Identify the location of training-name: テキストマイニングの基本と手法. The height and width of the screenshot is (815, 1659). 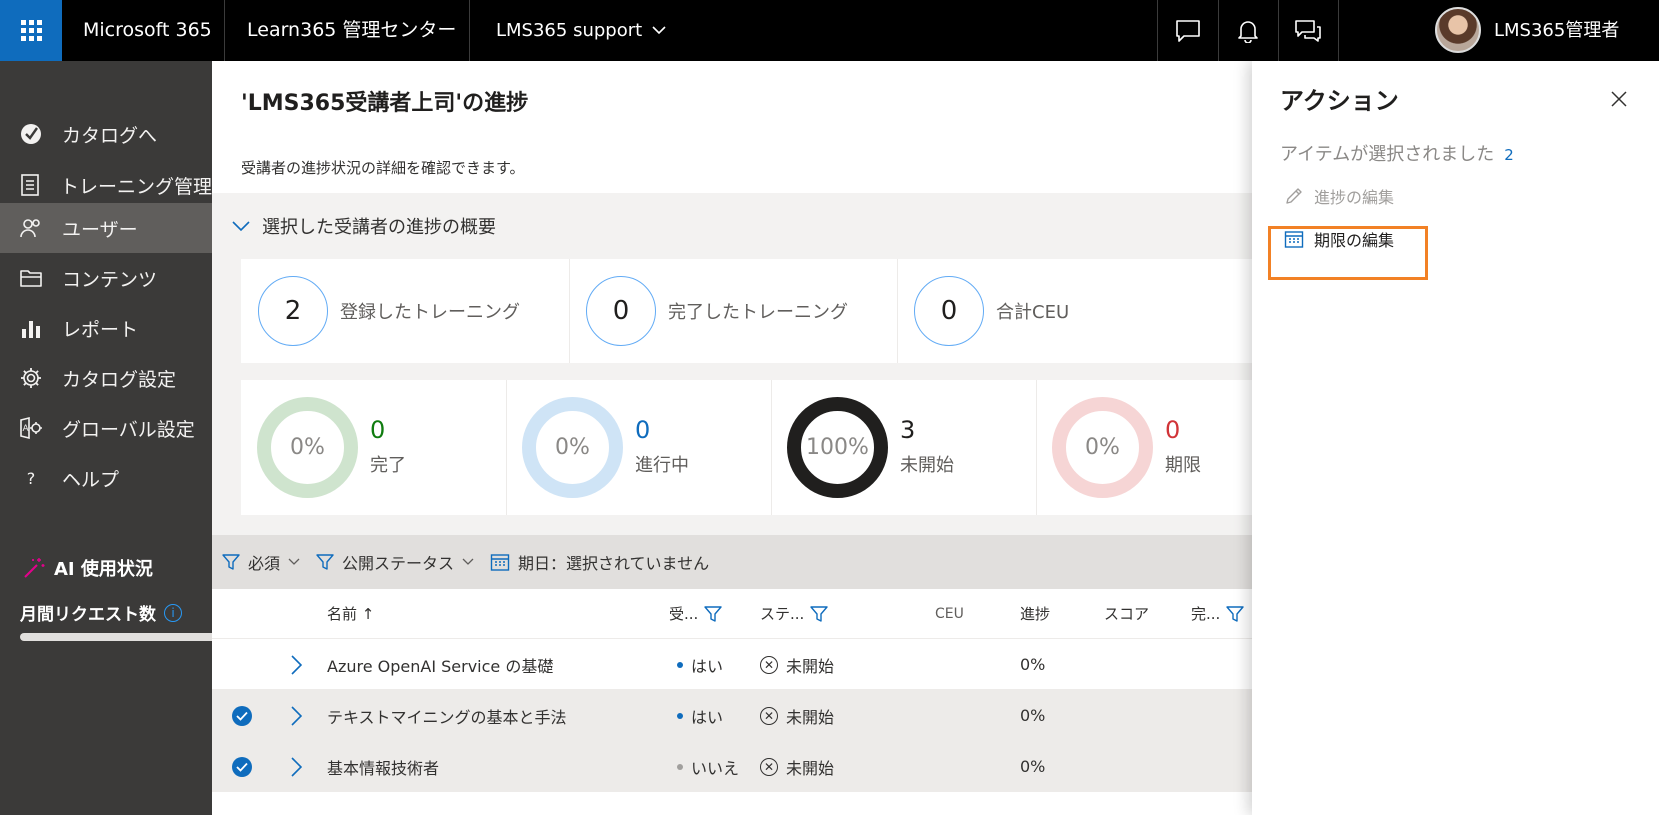
(447, 715).